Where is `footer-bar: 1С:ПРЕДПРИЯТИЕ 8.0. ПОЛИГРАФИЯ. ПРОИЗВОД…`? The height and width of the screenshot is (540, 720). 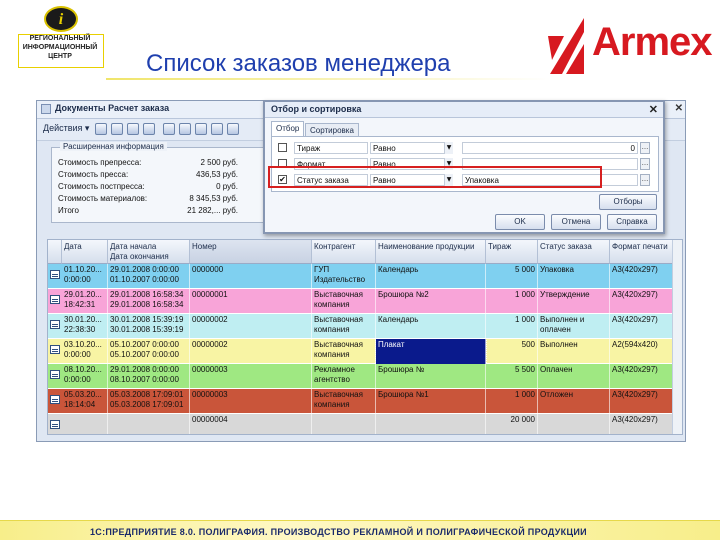
footer-bar: 1С:ПРЕДПРИЯТИЕ 8.0. ПОЛИГРАФИЯ. ПРОИЗВОД… is located at coordinates (360, 530).